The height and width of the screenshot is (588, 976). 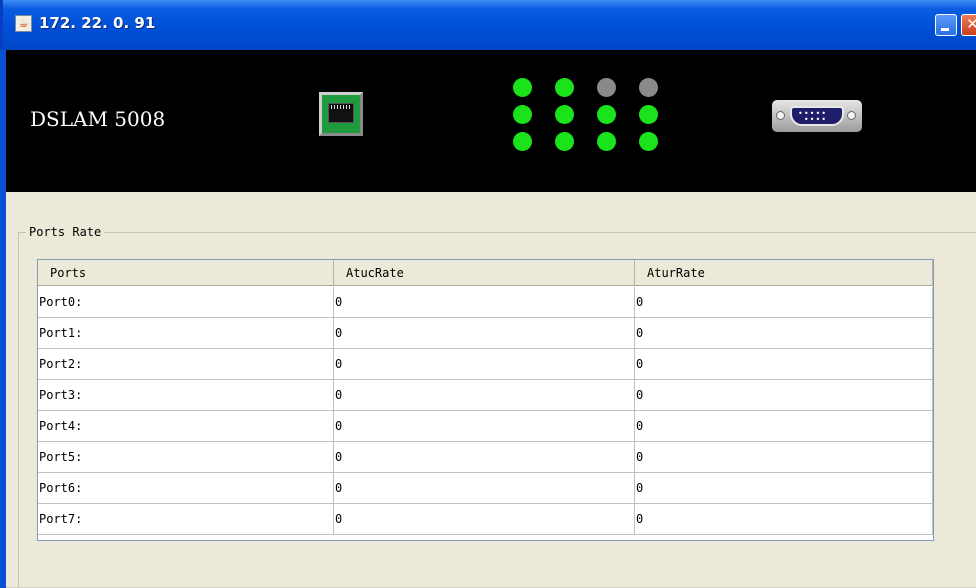 What do you see at coordinates (780, 115) in the screenshot?
I see `serial-screw-left` at bounding box center [780, 115].